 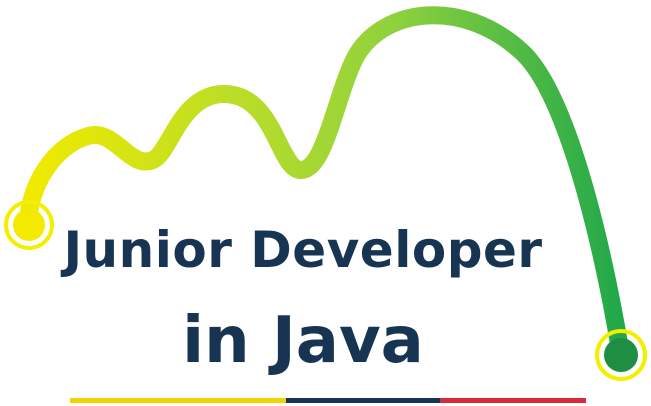 What do you see at coordinates (29, 225) in the screenshot?
I see `start-dot` at bounding box center [29, 225].